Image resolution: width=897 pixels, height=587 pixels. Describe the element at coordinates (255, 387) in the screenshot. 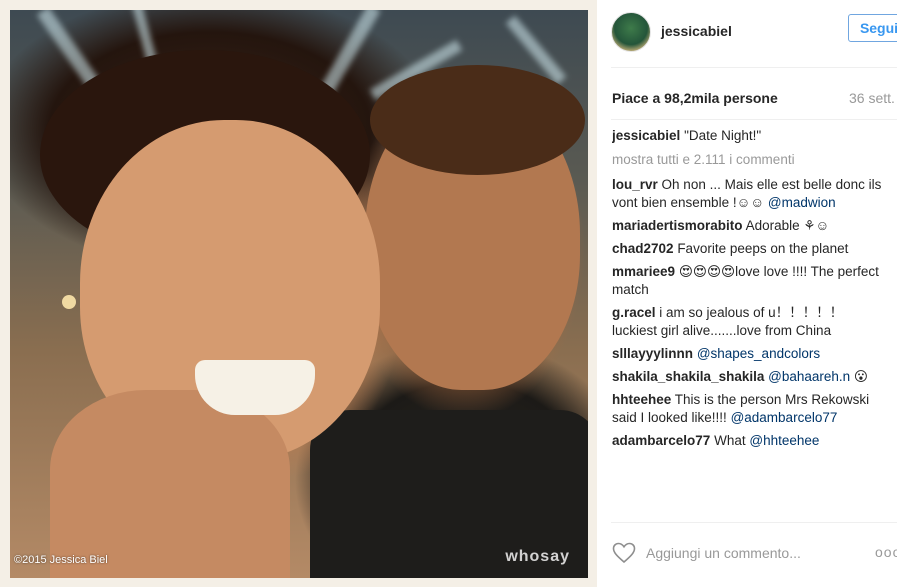

I see `smile` at that location.